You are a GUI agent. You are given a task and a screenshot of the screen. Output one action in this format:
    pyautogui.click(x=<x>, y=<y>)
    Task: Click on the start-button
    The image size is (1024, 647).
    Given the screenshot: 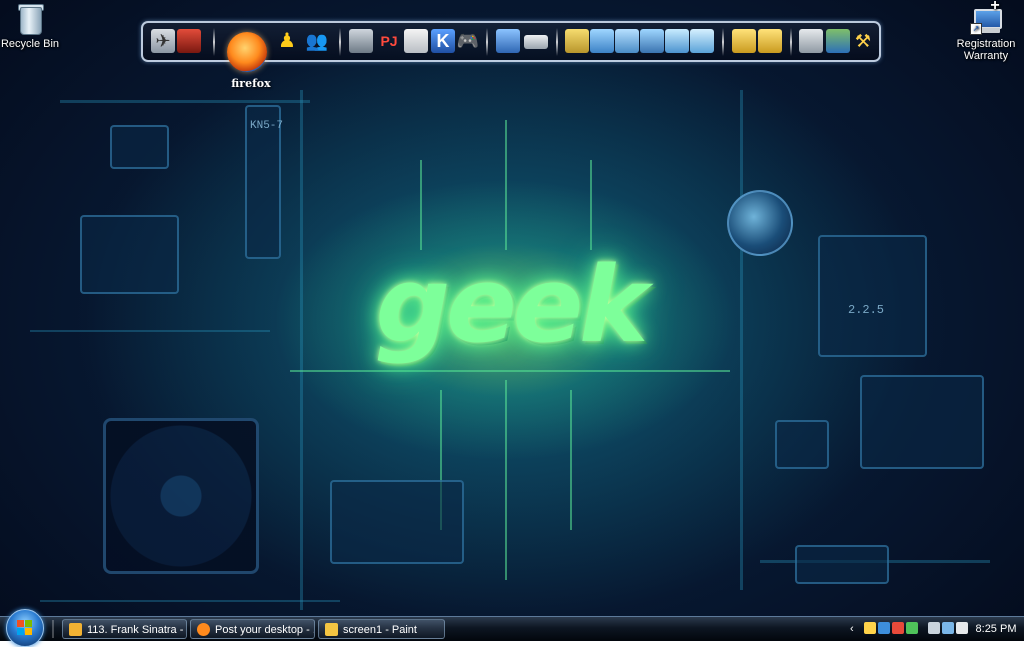 What is the action you would take?
    pyautogui.click(x=25, y=628)
    